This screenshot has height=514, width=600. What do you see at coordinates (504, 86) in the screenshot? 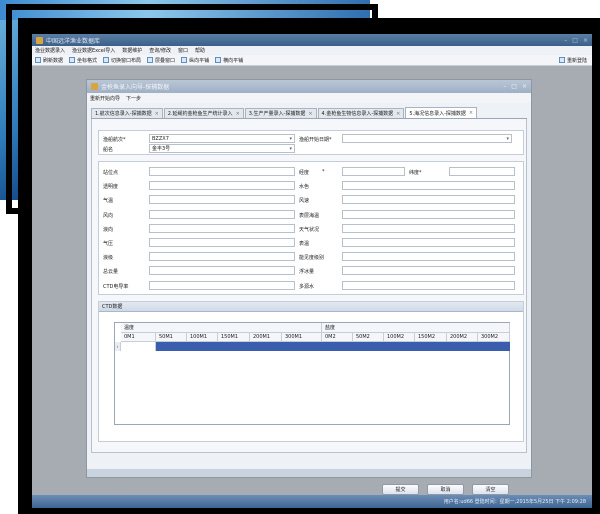
I see `dialog-minimize-button: –` at bounding box center [504, 86].